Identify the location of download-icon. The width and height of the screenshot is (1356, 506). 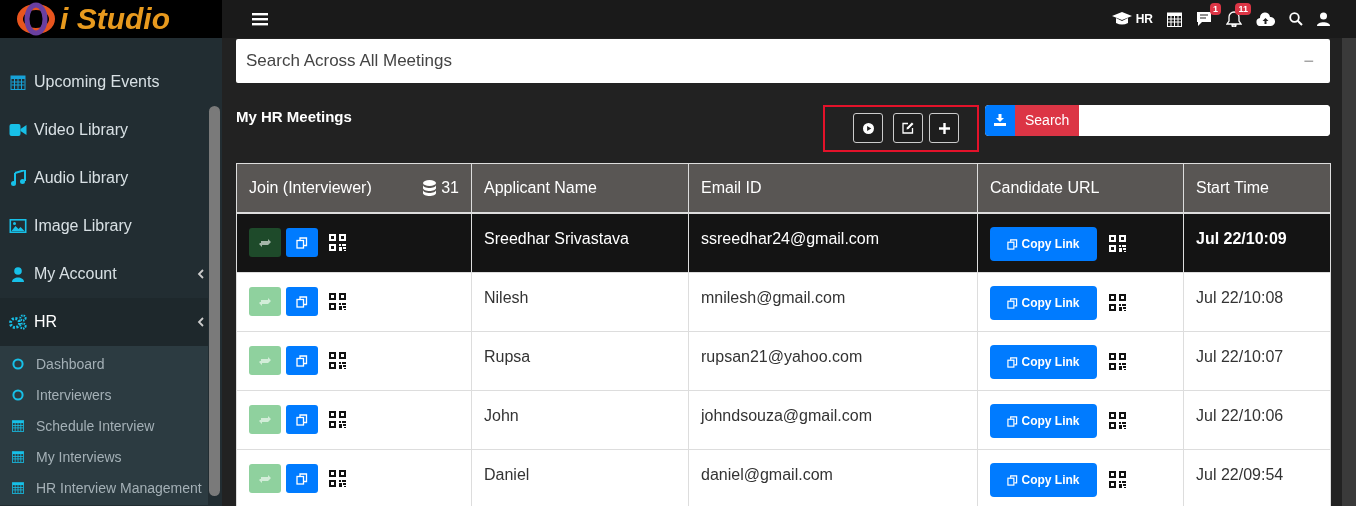
(1000, 120).